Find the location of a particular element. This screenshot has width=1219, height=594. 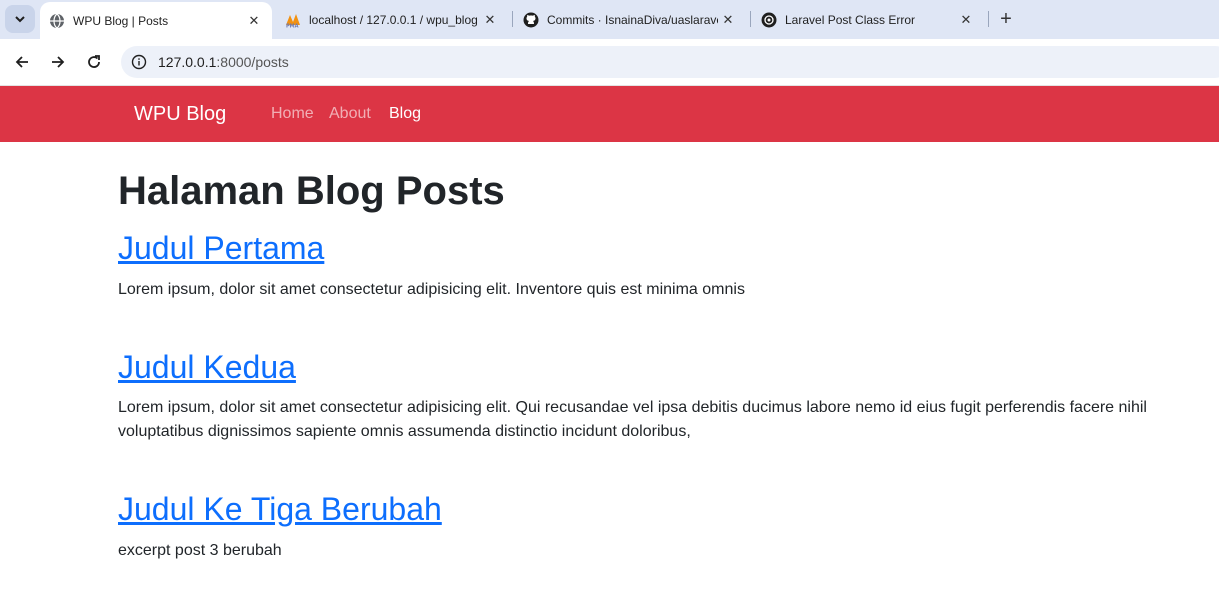

back-button is located at coordinates (22, 62).